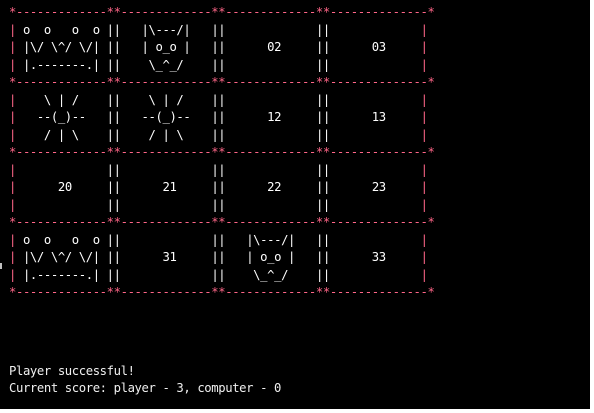 Image resolution: width=594 pixels, height=413 pixels. I want to click on cell-12-label: 12, so click(270, 117).